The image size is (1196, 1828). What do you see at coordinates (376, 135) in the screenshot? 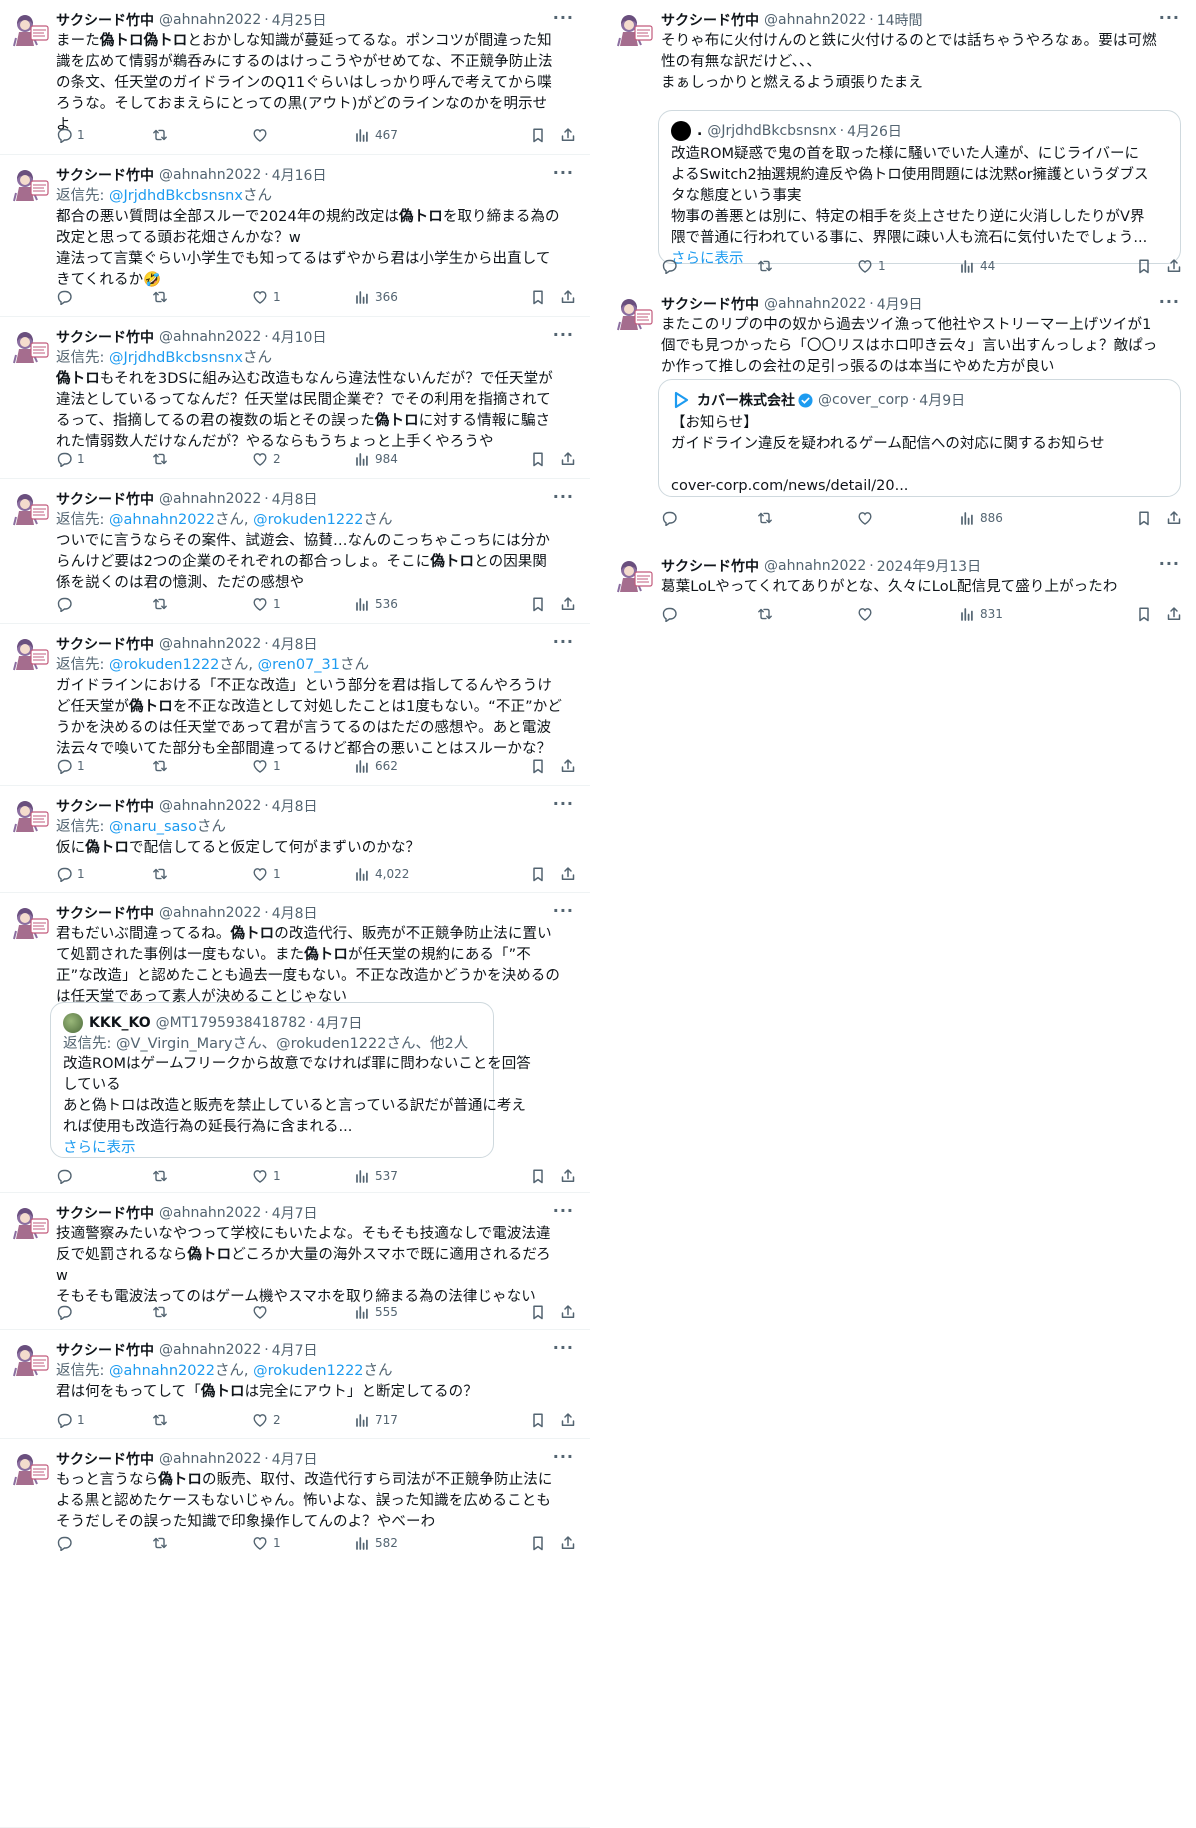
I see `views-button: 467` at bounding box center [376, 135].